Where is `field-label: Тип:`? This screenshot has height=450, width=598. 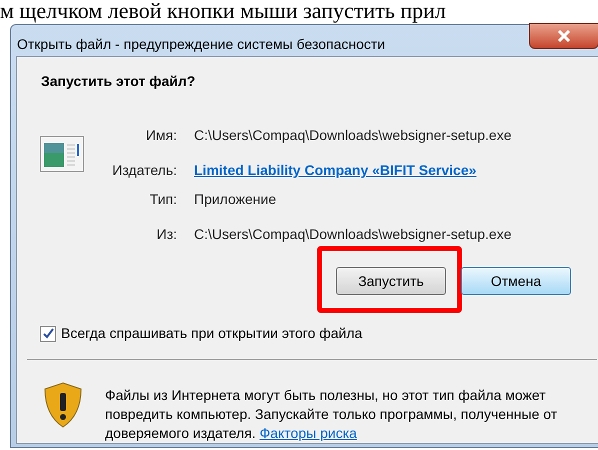
field-label: Тип: is located at coordinates (162, 199).